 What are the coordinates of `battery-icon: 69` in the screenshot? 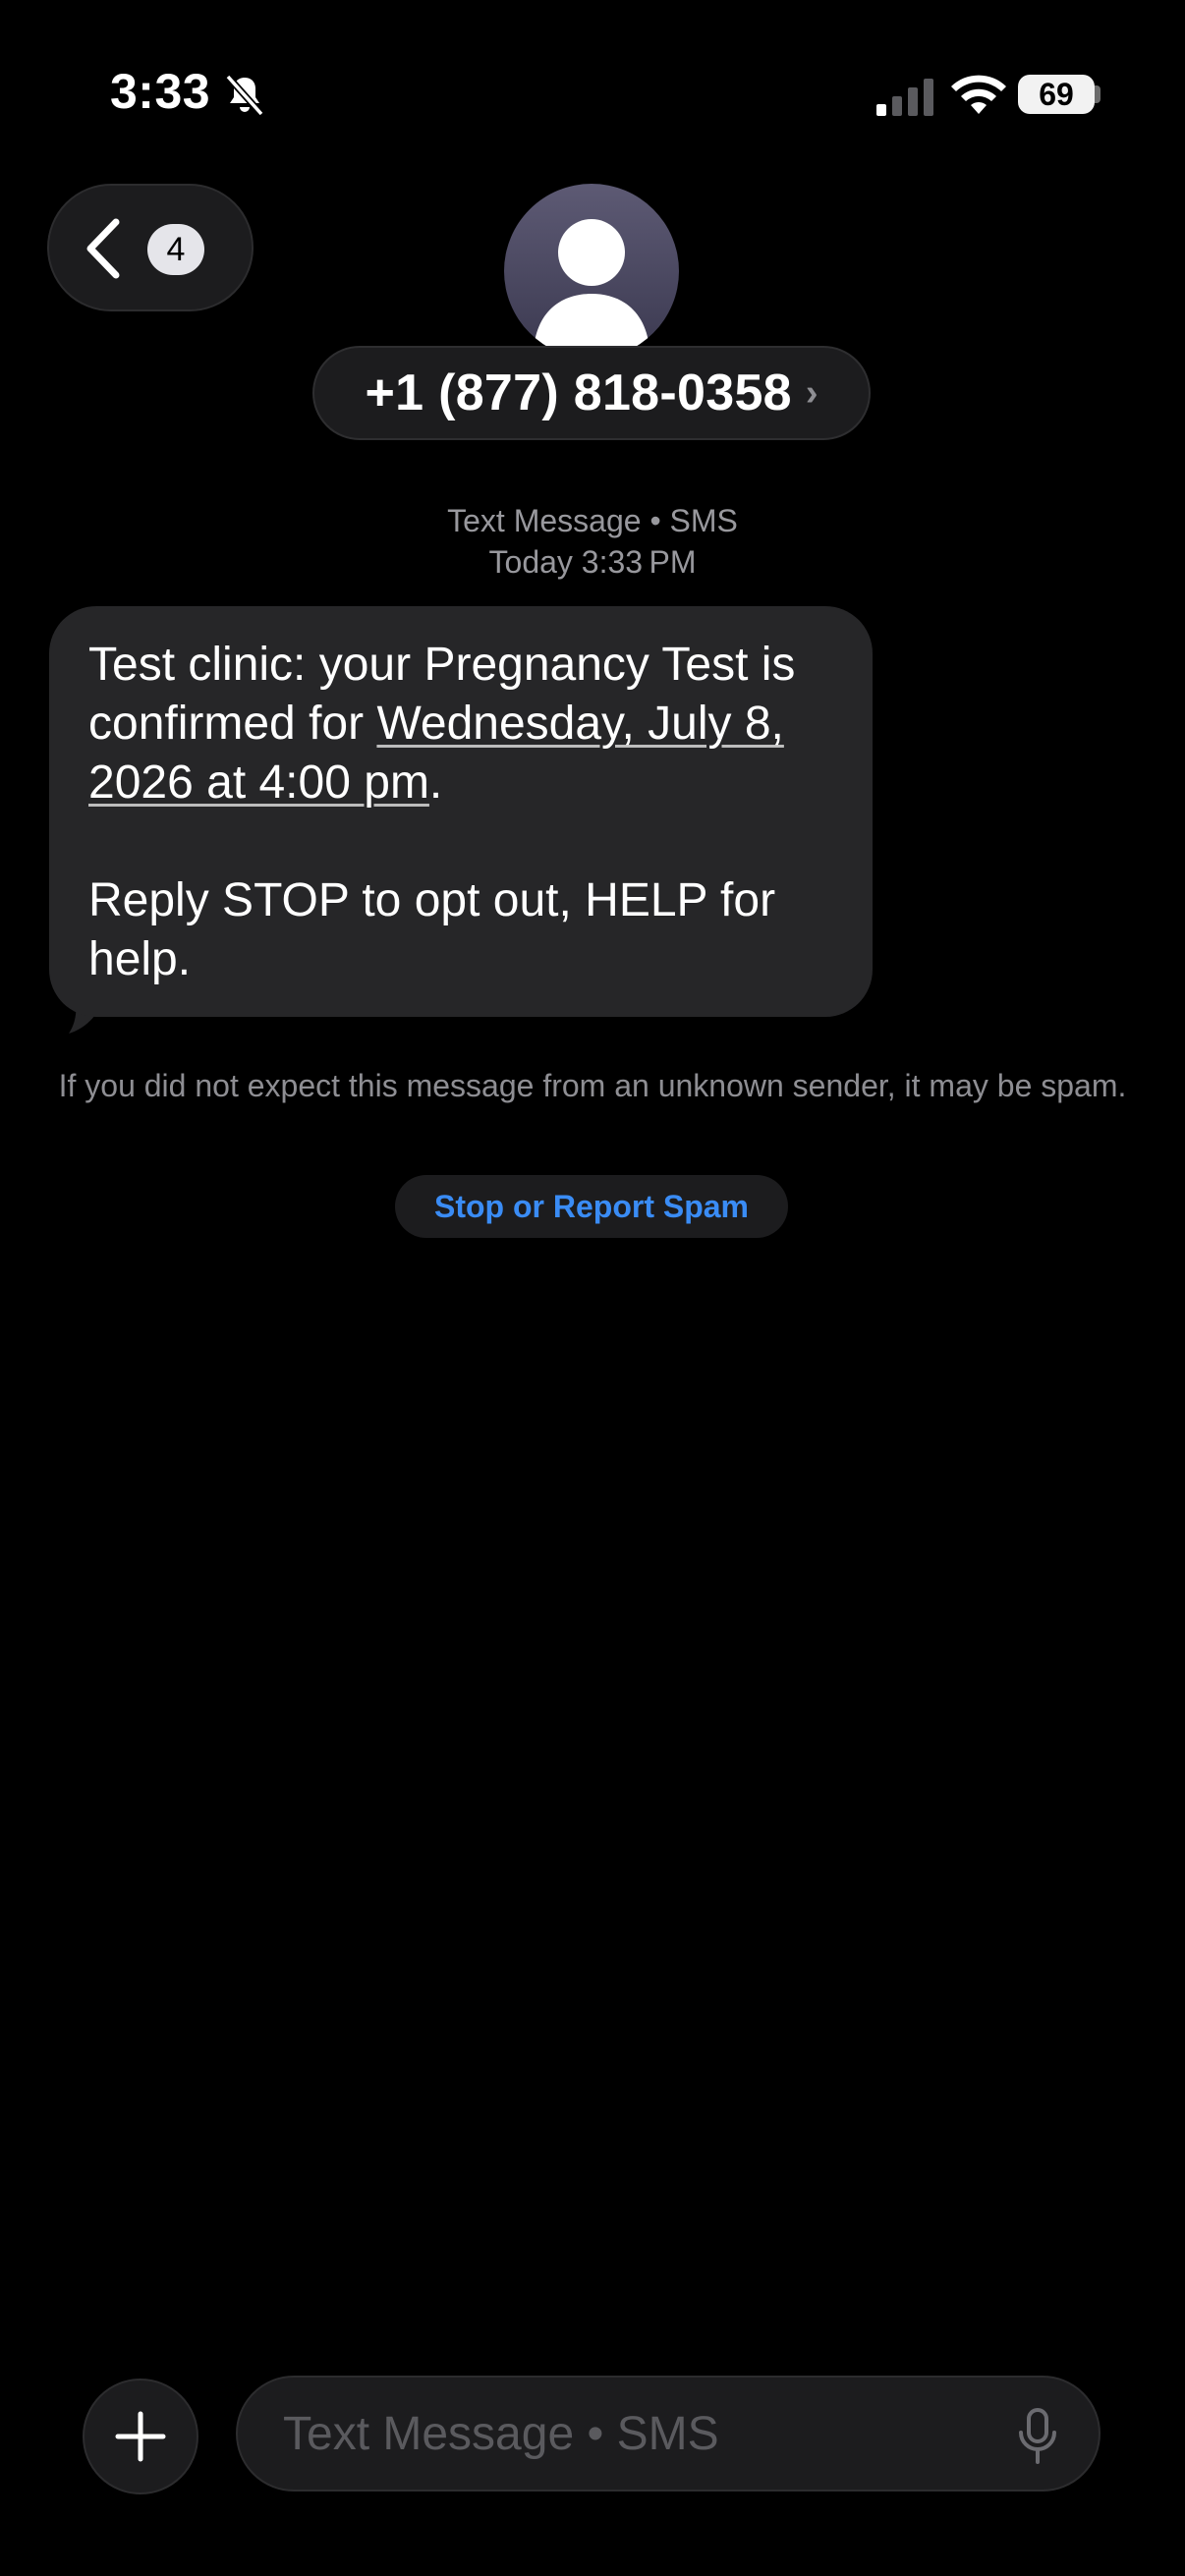 It's located at (1057, 94).